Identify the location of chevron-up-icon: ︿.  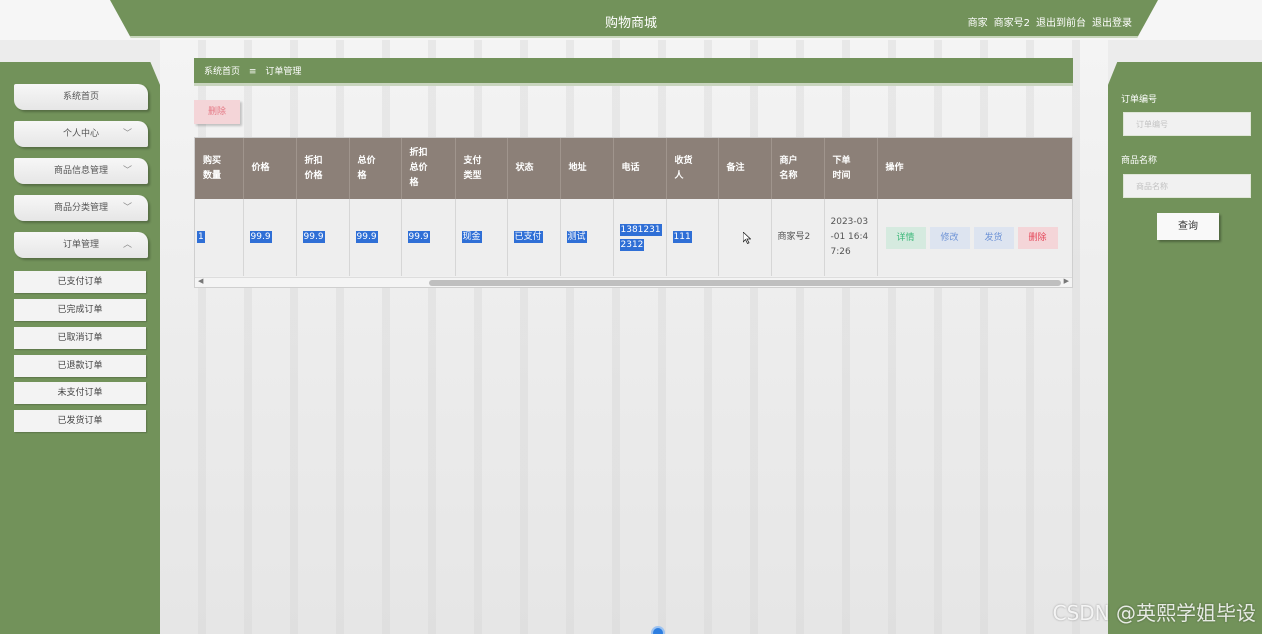
(127, 245).